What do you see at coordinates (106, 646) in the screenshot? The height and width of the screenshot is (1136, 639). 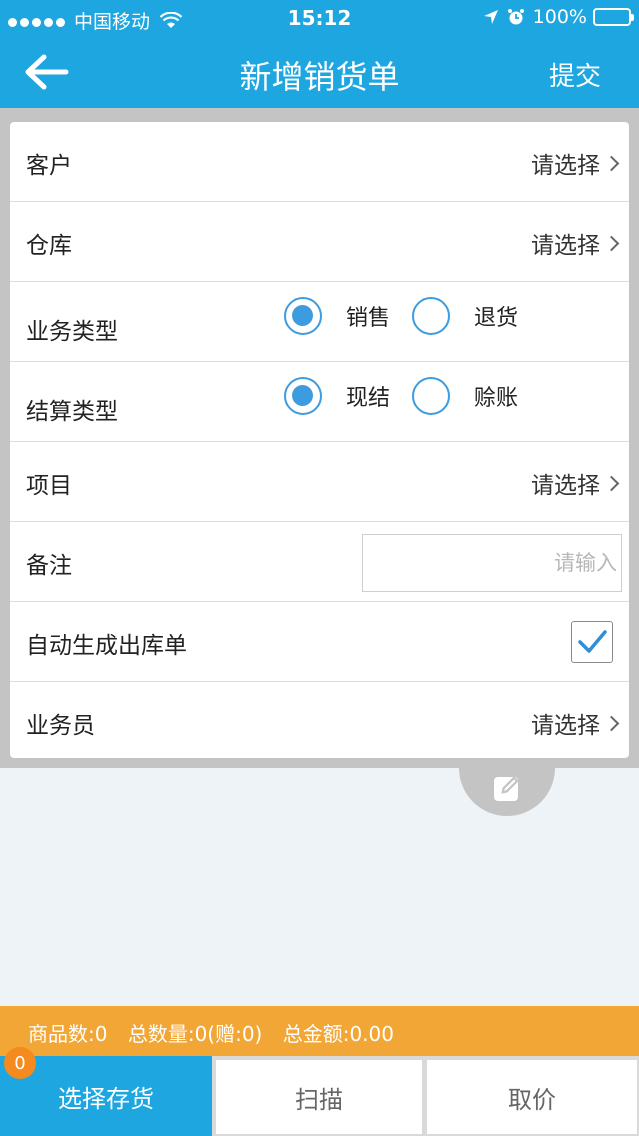 I see `auto-outbound-label: 自动生成出库单` at bounding box center [106, 646].